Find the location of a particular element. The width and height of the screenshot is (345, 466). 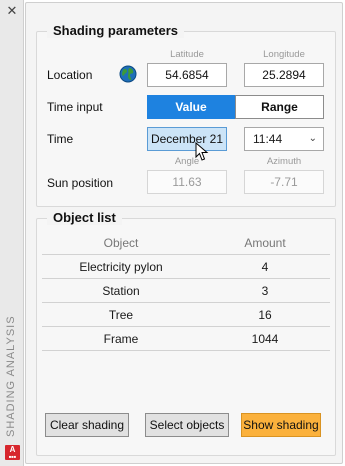

panel-vertical-title: SHADING ANALYSIS is located at coordinates (11, 376).